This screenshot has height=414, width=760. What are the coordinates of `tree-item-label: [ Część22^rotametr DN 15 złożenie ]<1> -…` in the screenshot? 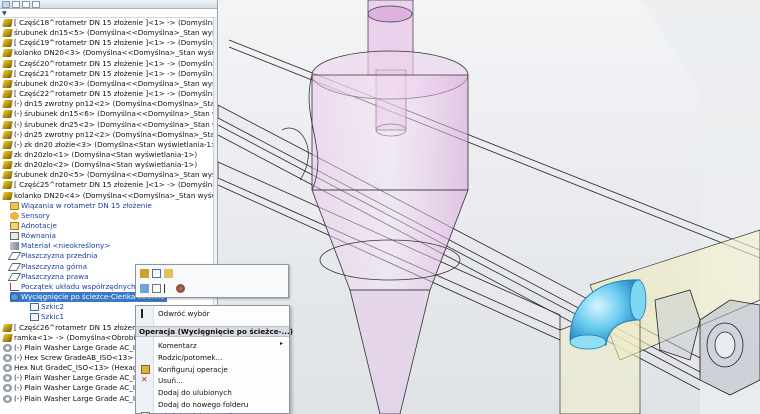 It's located at (115, 94).